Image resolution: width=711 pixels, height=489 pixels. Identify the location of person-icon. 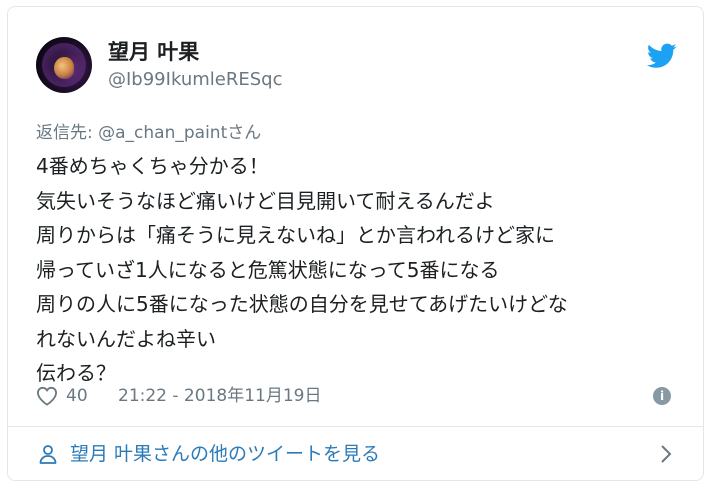
(48, 454).